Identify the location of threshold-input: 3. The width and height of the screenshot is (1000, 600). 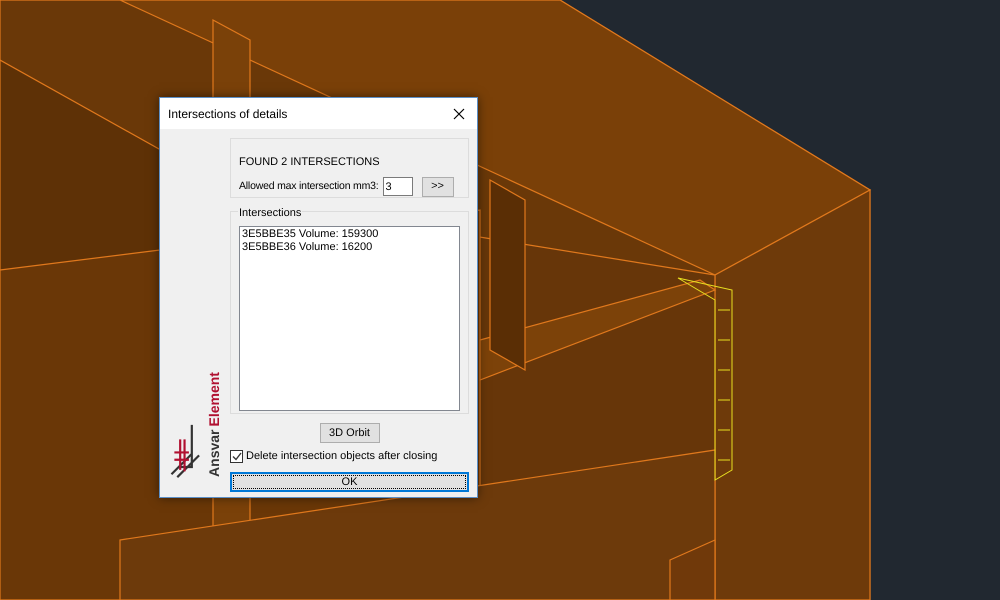
(397, 186).